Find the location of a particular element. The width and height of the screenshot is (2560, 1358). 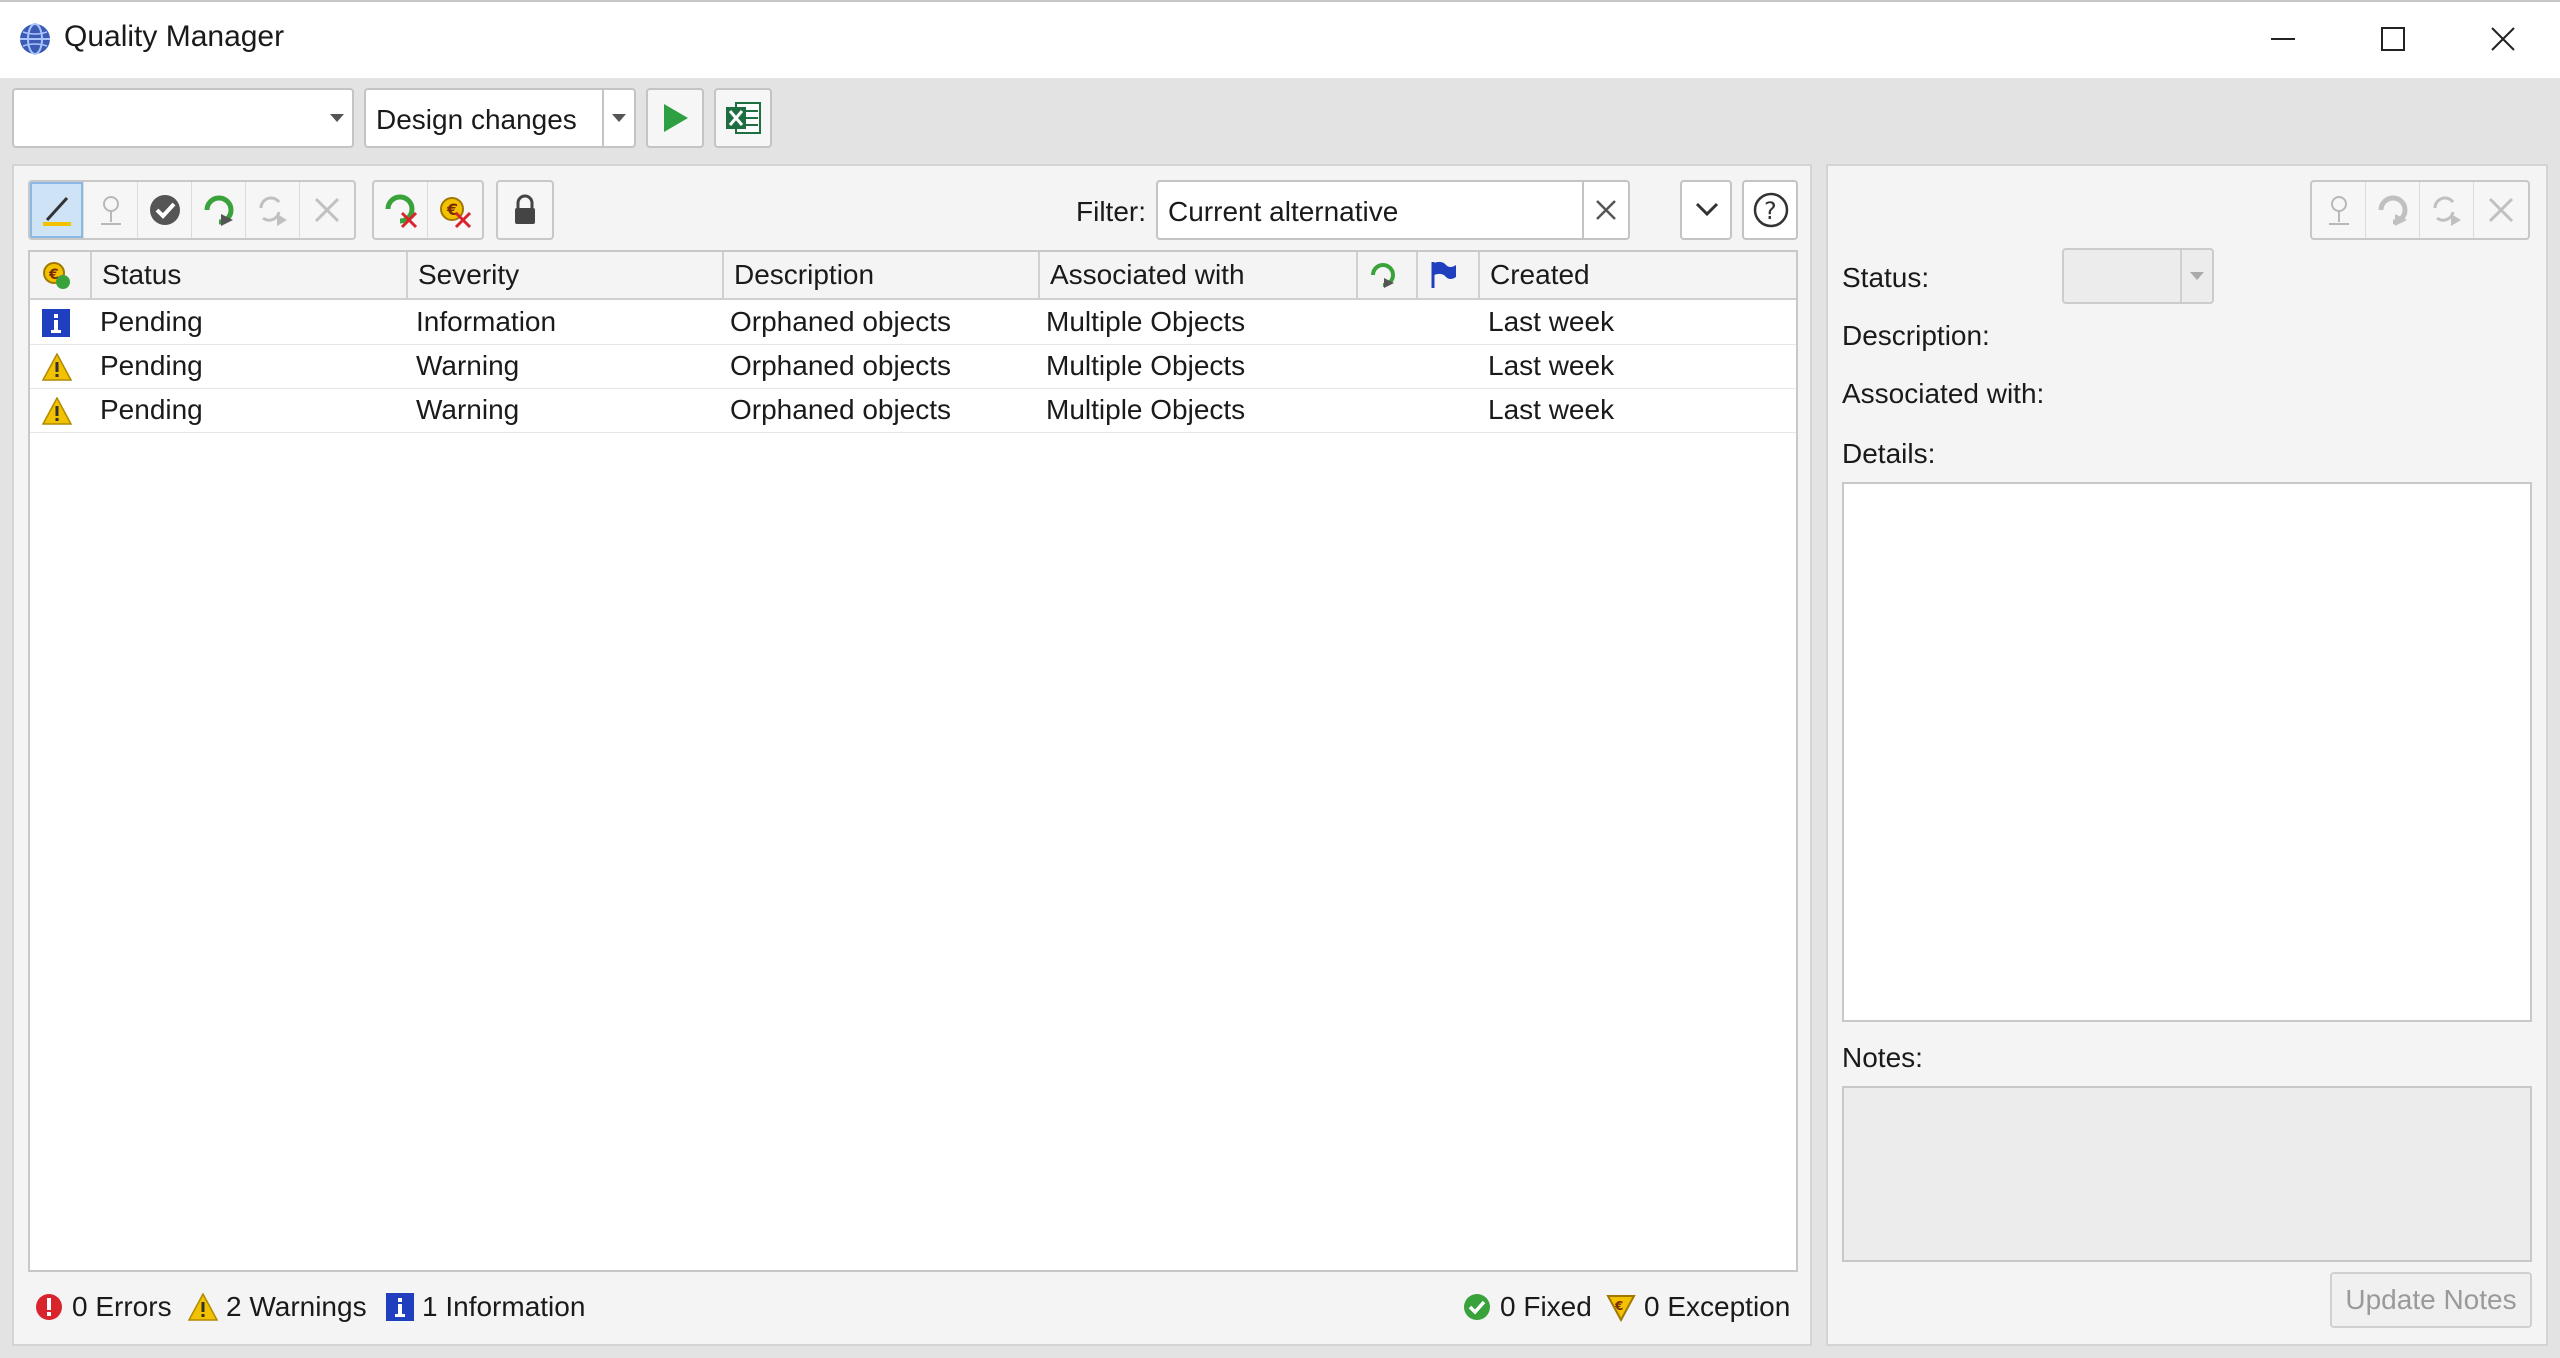

help-button: ? is located at coordinates (1770, 210).